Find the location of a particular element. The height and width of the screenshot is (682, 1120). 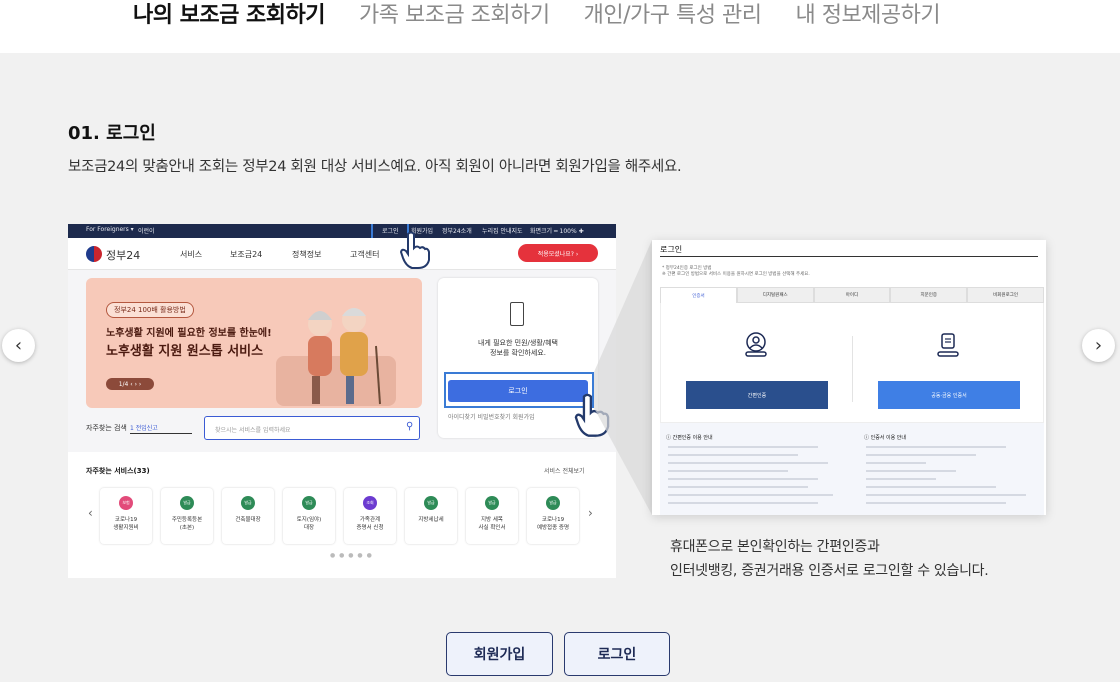

login-method-tabs: 인증서 디지털원패스 아이디 지문인증 비회원로그인 is located at coordinates (852, 295).